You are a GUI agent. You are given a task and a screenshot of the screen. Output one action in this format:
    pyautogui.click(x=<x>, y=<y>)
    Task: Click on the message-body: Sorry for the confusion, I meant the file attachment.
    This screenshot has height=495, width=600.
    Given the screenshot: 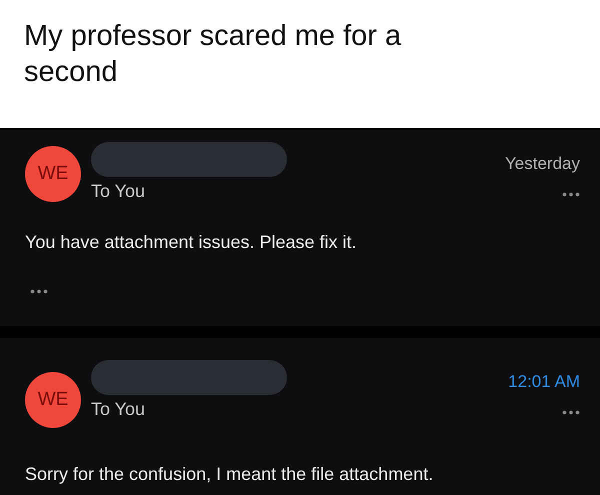 What is the action you would take?
    pyautogui.click(x=229, y=474)
    